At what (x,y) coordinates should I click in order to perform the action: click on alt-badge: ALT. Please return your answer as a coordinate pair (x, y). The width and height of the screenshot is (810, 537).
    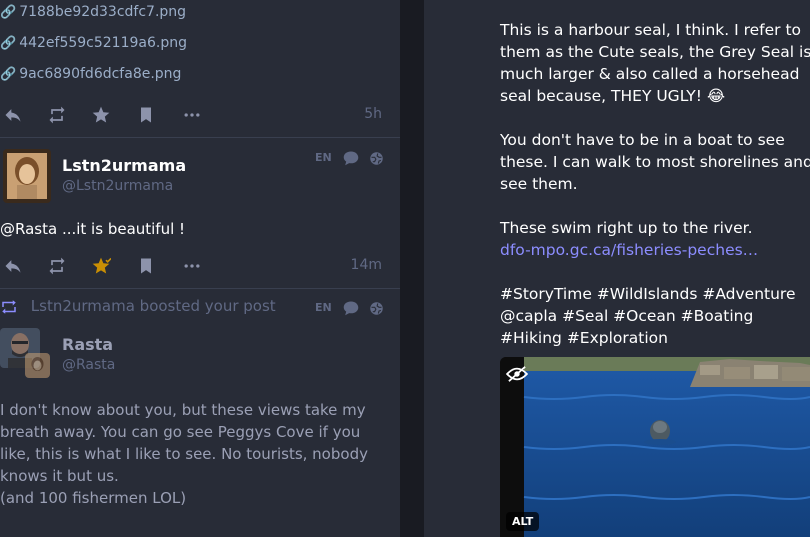
    Looking at the image, I should click on (523, 521).